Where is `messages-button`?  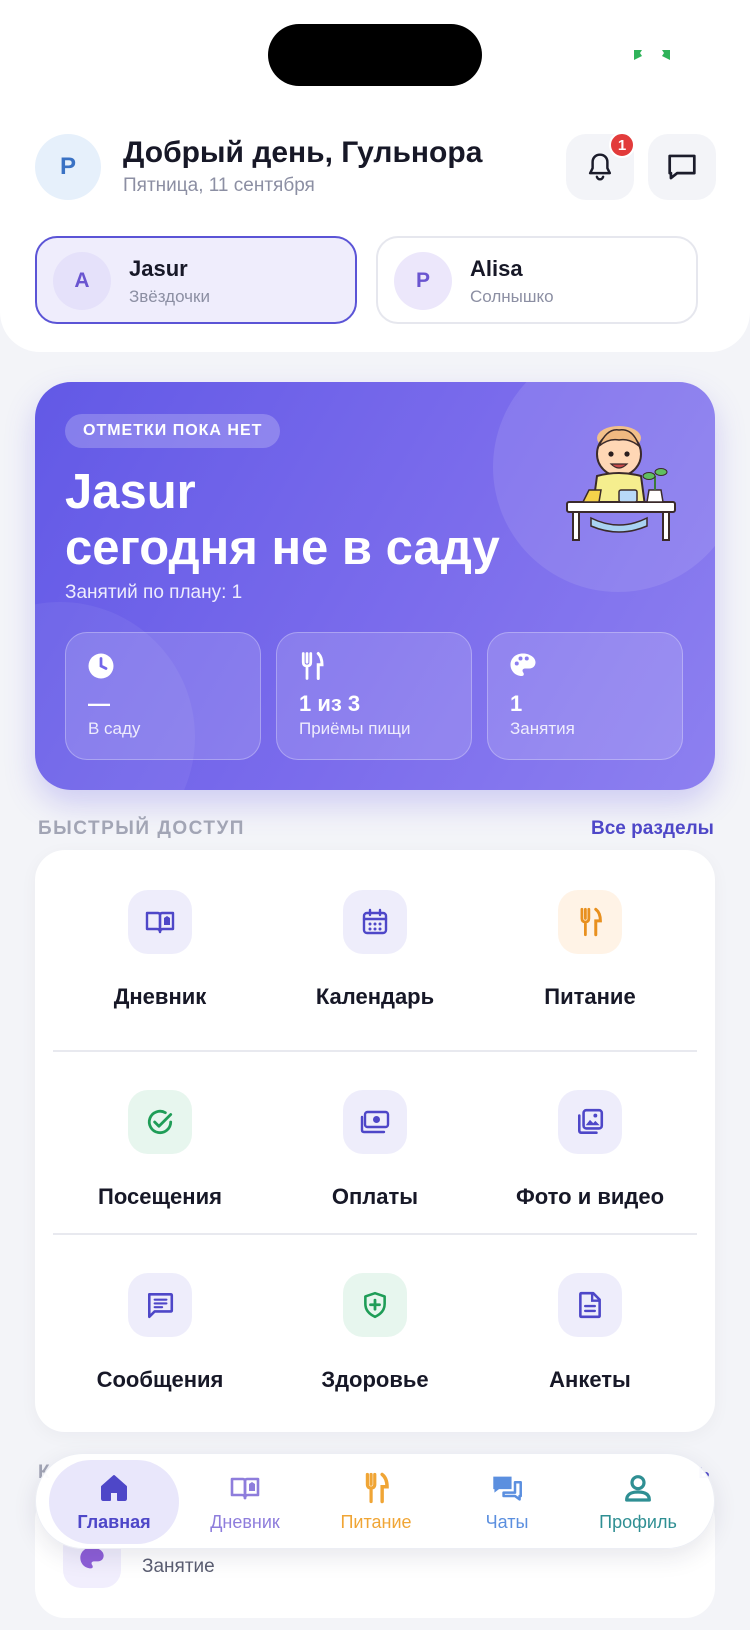 messages-button is located at coordinates (682, 167).